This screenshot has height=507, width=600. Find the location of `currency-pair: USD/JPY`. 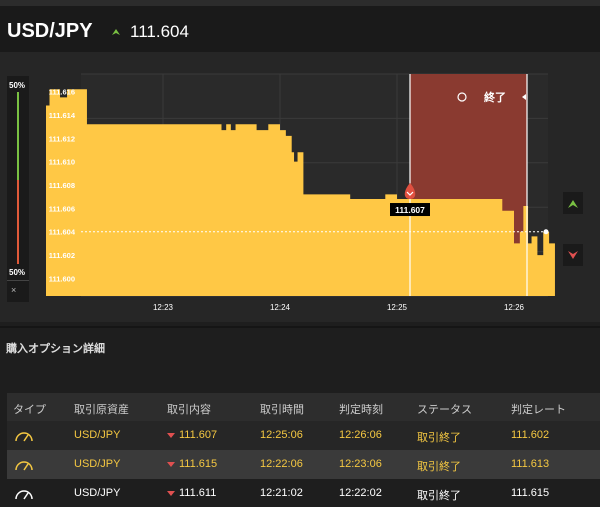

currency-pair: USD/JPY is located at coordinates (50, 31).